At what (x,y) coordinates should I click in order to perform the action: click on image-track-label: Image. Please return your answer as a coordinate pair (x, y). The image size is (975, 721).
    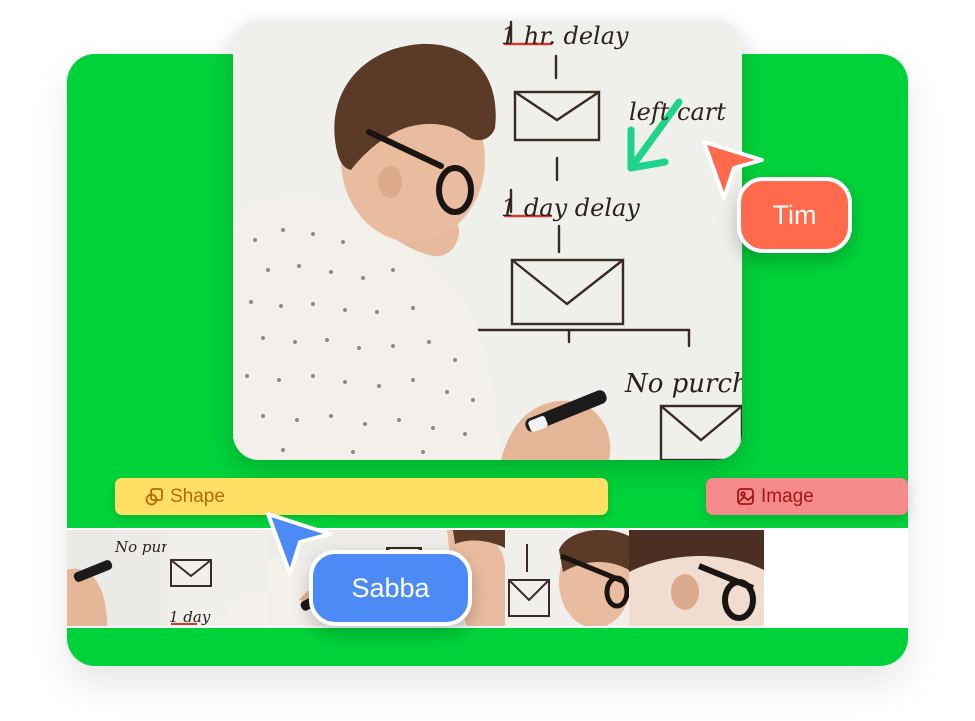
    Looking at the image, I should click on (787, 496).